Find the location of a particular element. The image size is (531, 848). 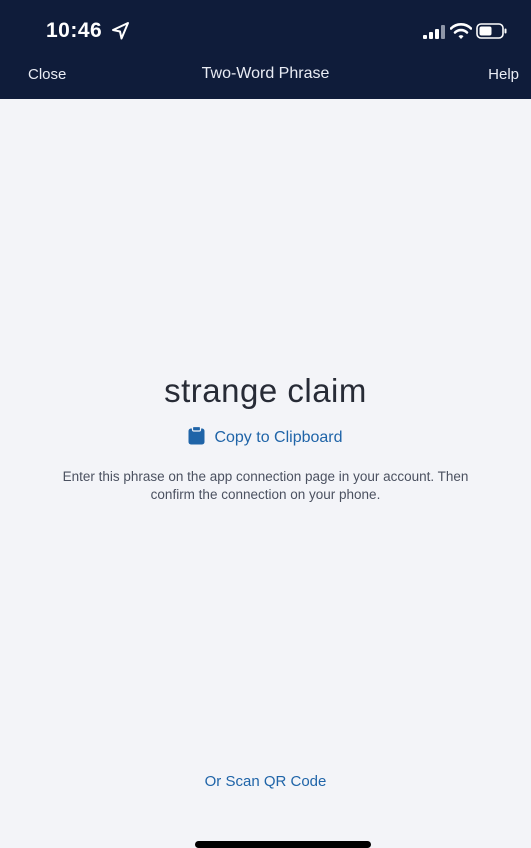

page-title: Two-Word Phrase is located at coordinates (265, 73).